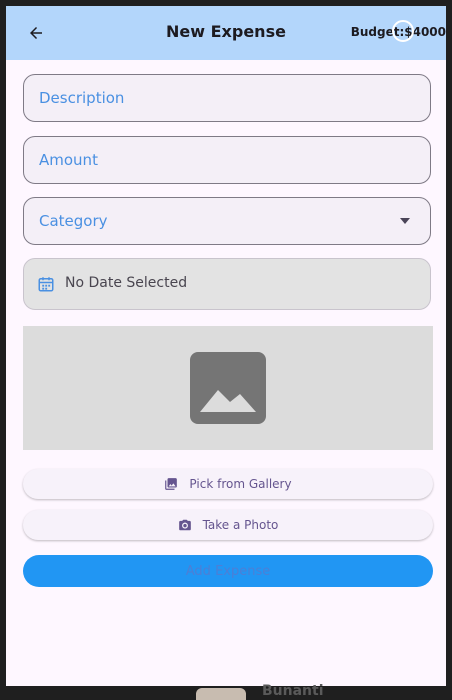  What do you see at coordinates (68, 160) in the screenshot?
I see `amount-label: Amount` at bounding box center [68, 160].